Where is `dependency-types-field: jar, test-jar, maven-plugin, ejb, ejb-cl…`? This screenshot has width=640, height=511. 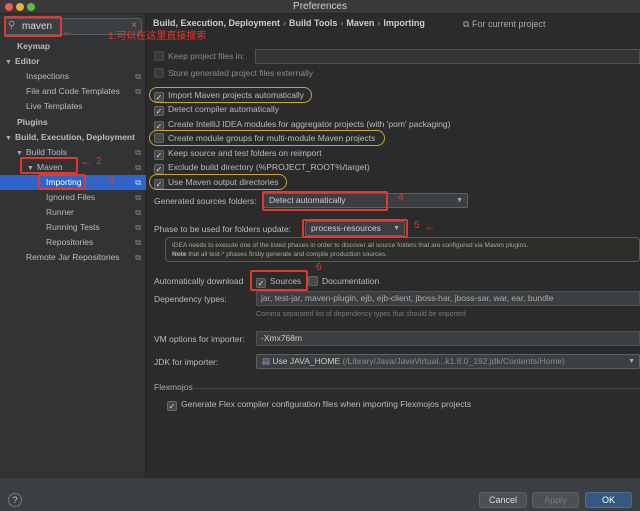
dependency-types-field: jar, test-jar, maven-plugin, ejb, ejb-cl… is located at coordinates (448, 298).